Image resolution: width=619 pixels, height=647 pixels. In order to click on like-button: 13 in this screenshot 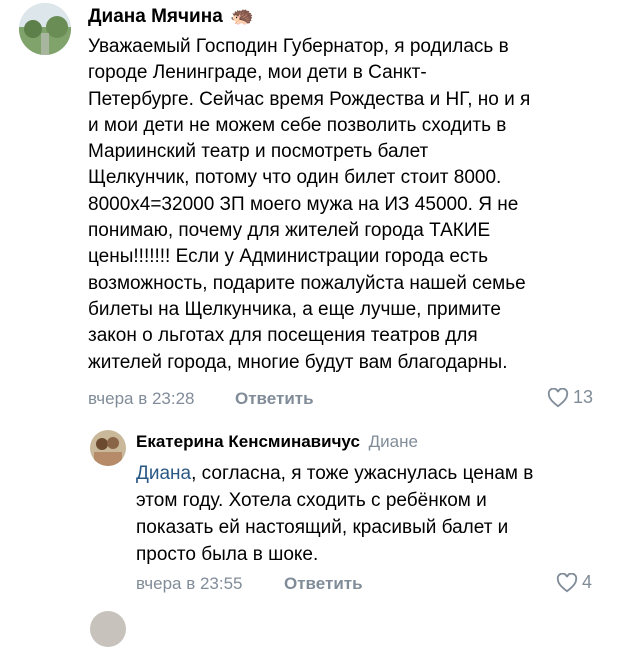, I will do `click(570, 397)`.